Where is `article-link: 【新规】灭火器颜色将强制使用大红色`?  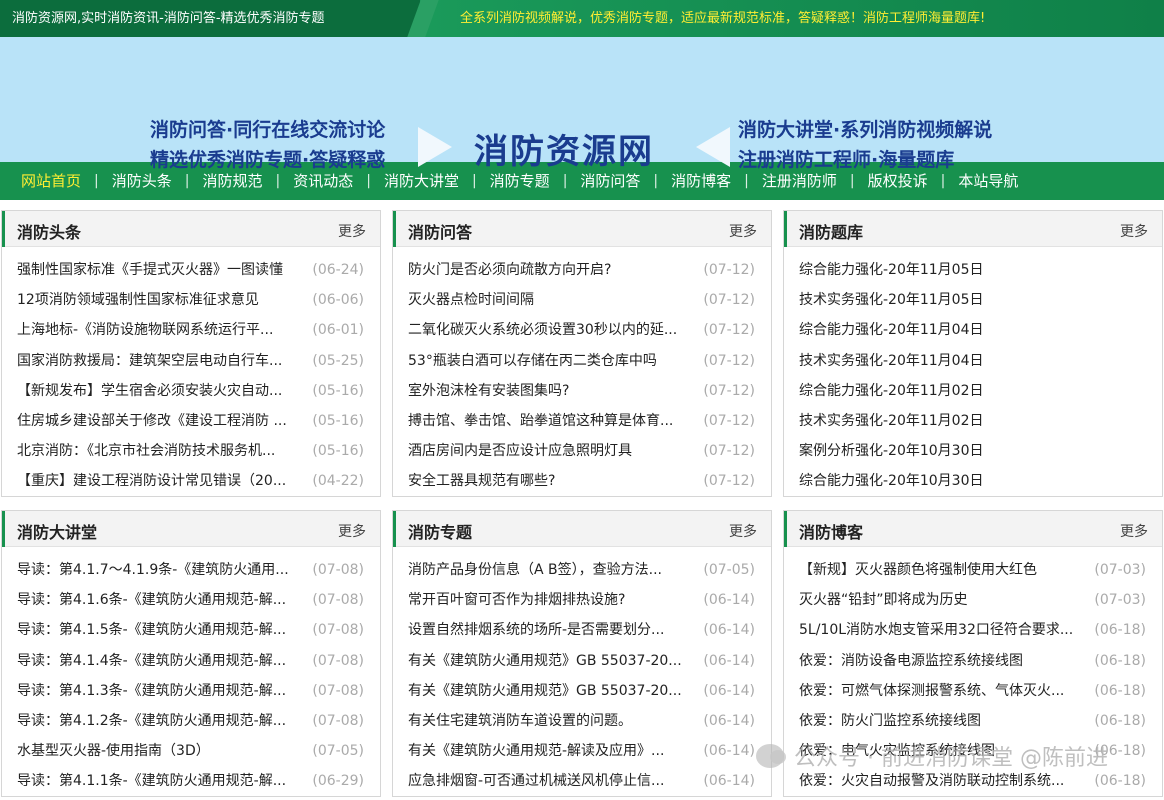 article-link: 【新规】灭火器颜色将强制使用大红色 is located at coordinates (944, 570).